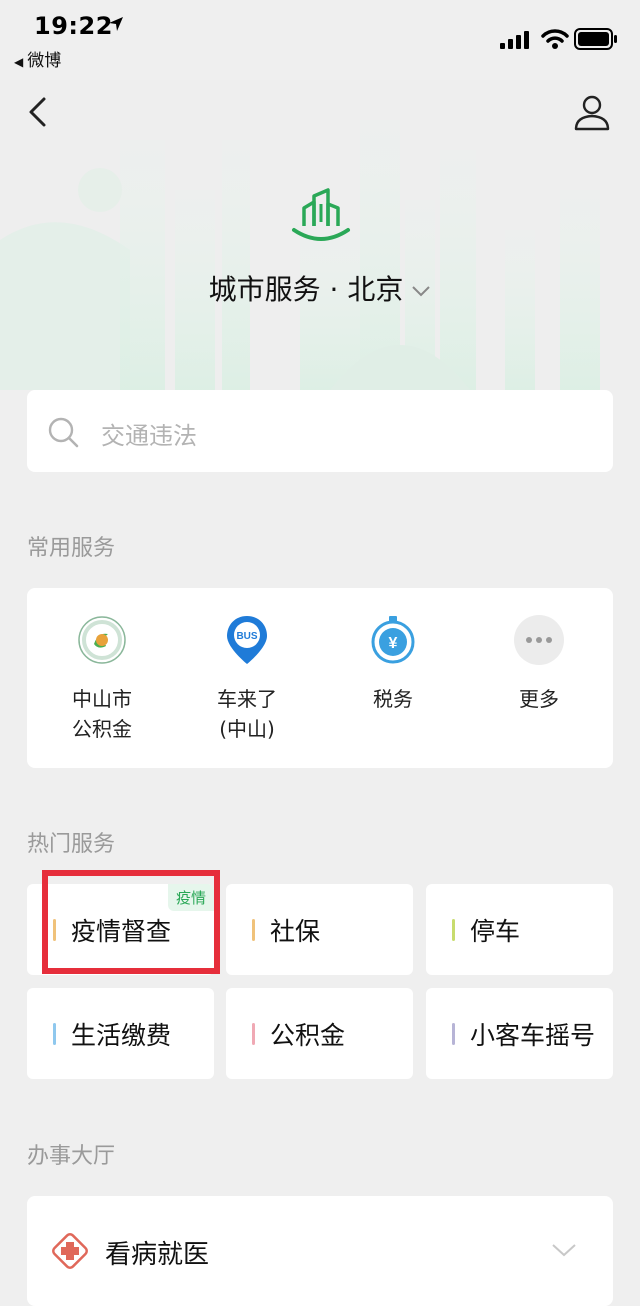  I want to click on hall-item-medical: 看病就医, so click(320, 1251).